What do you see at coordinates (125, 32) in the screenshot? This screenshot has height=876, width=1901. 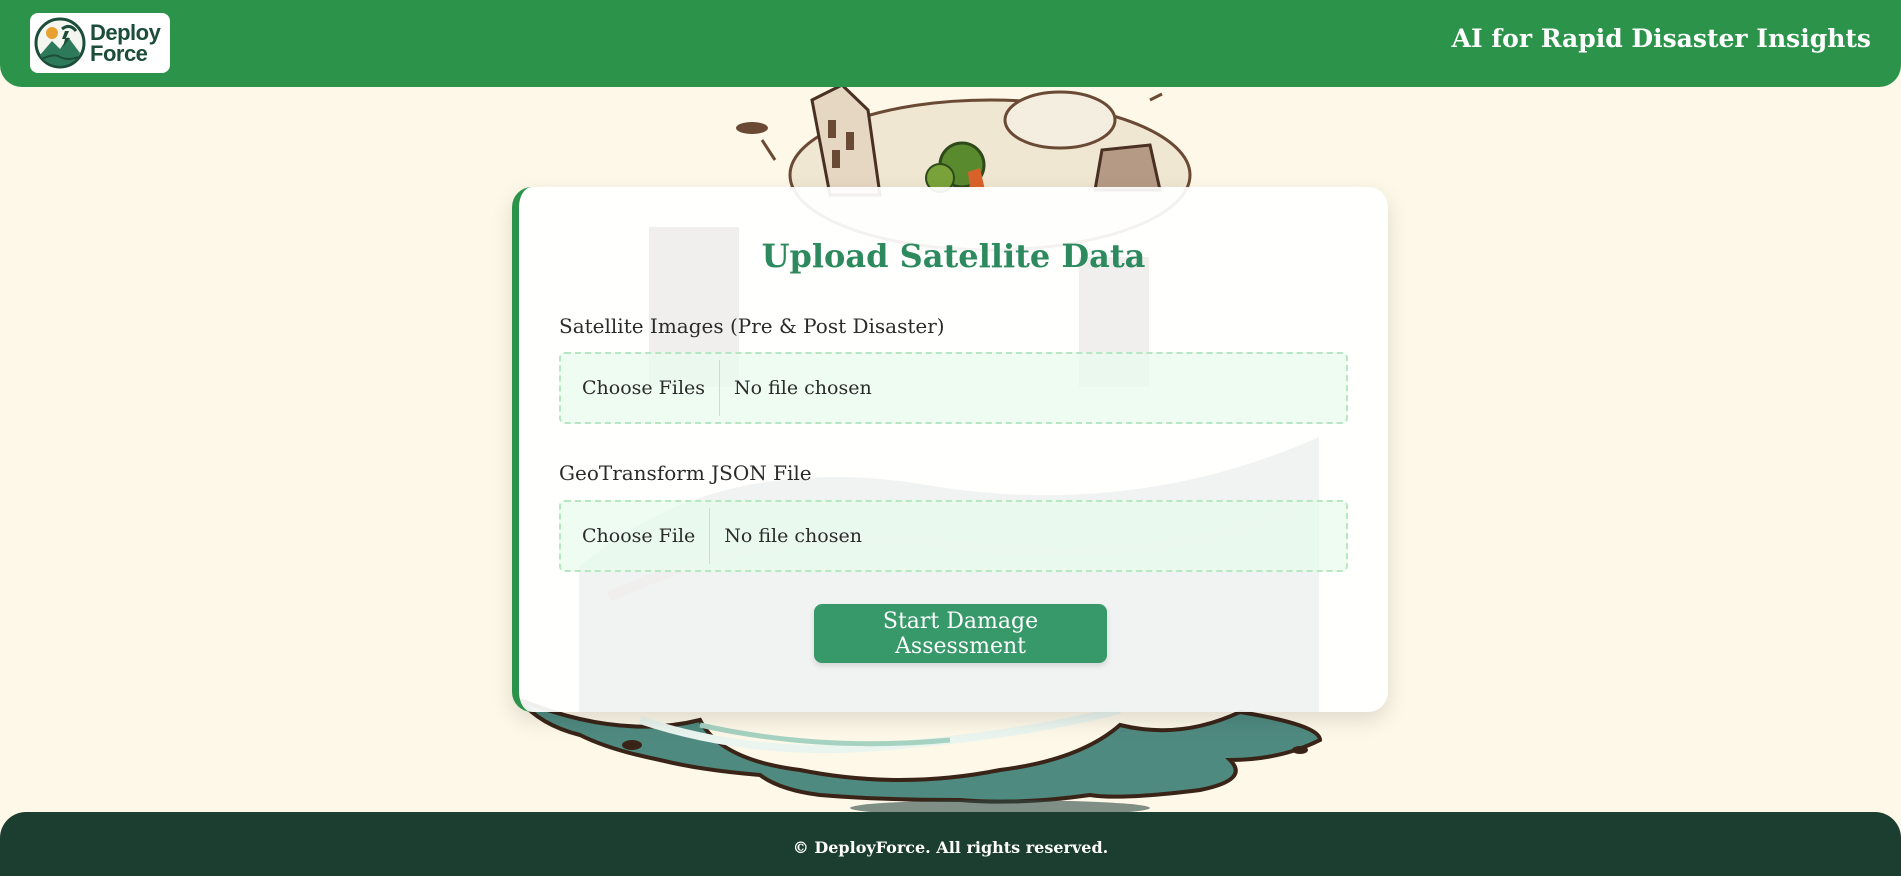 I see `brand-wordmark-line1: Deploy` at bounding box center [125, 32].